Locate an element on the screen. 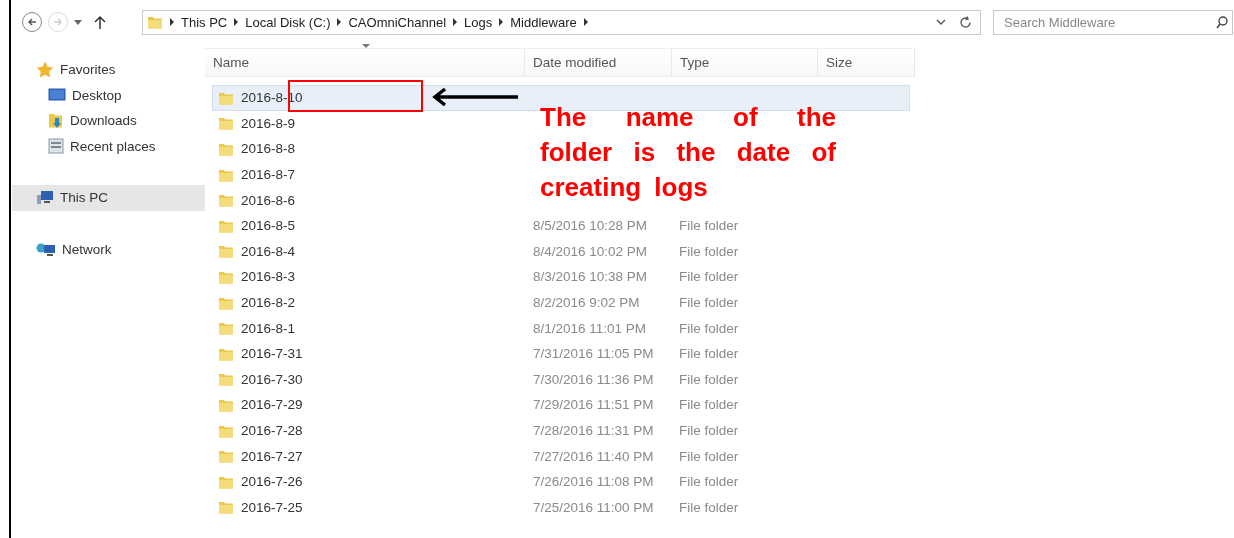  breadcrumb: This PC is located at coordinates (204, 22).